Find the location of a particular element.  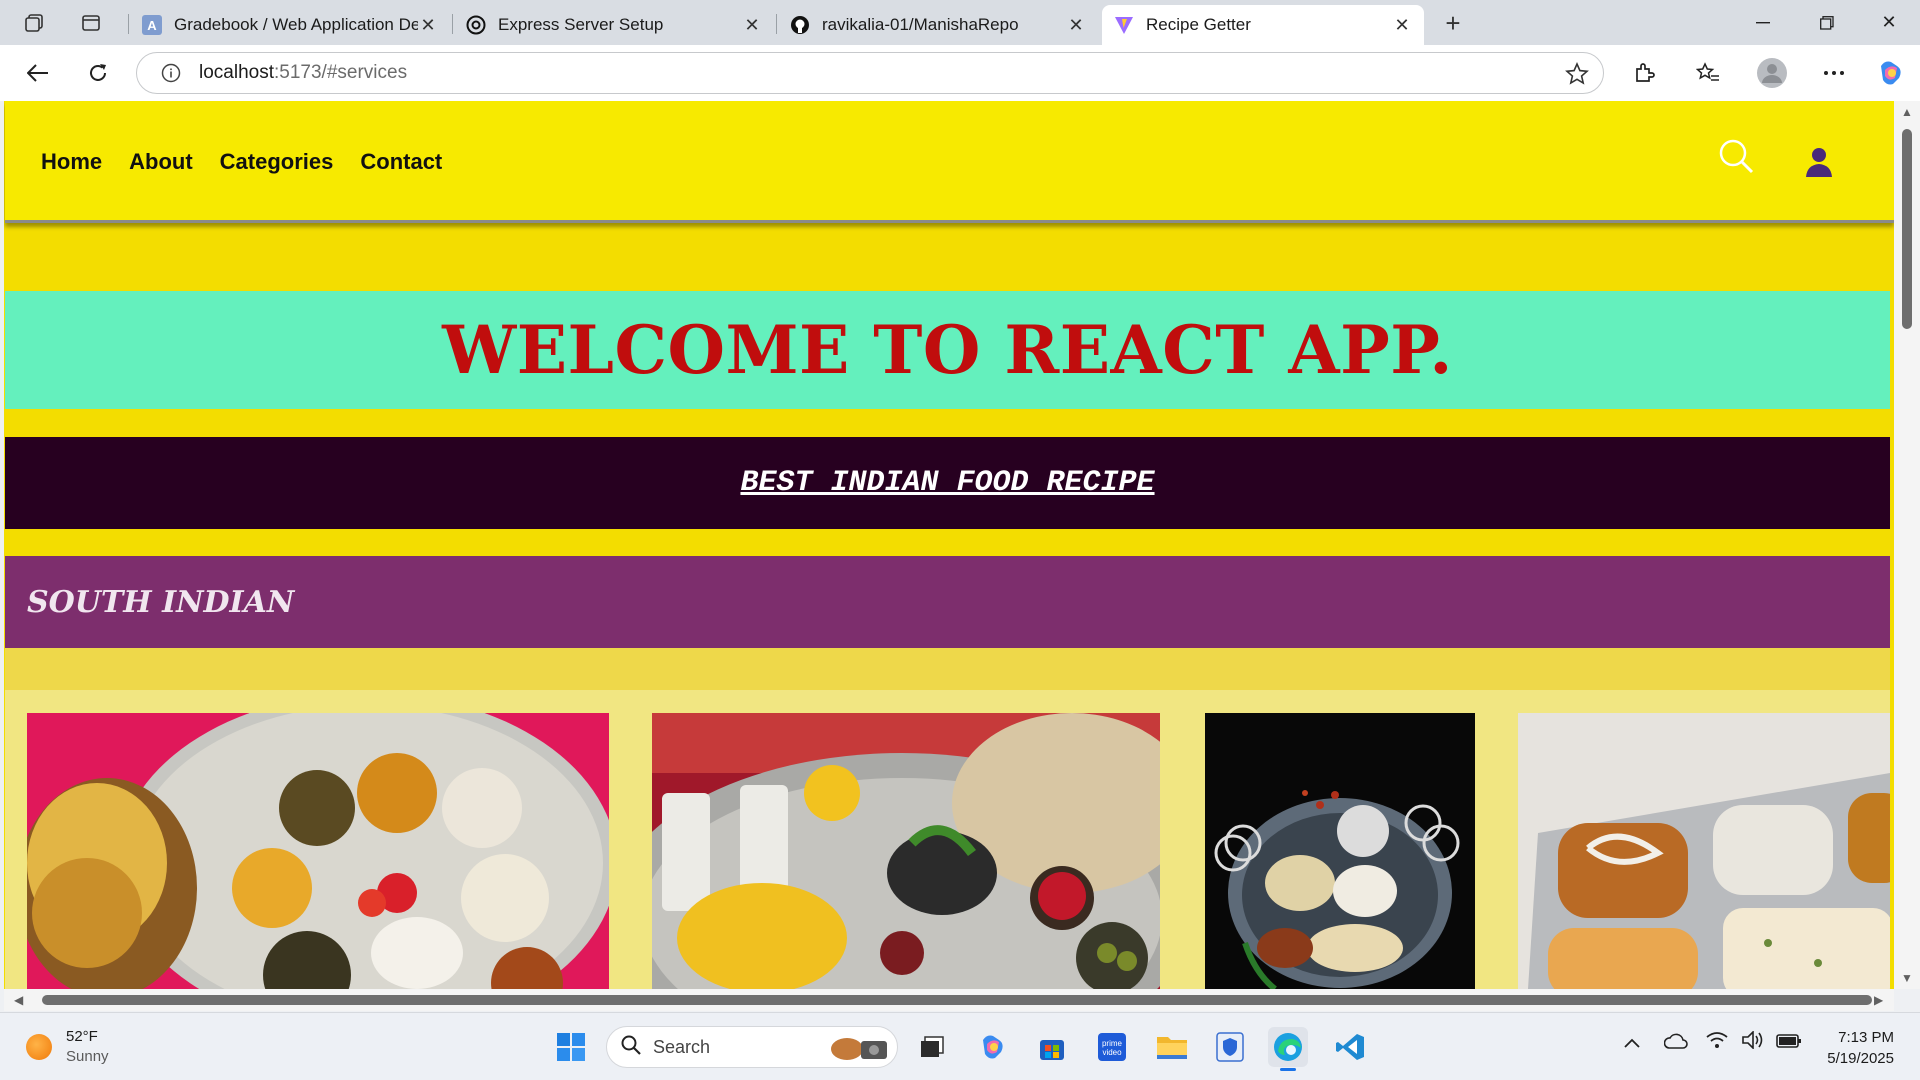

nav-link-about: About is located at coordinates (161, 162).